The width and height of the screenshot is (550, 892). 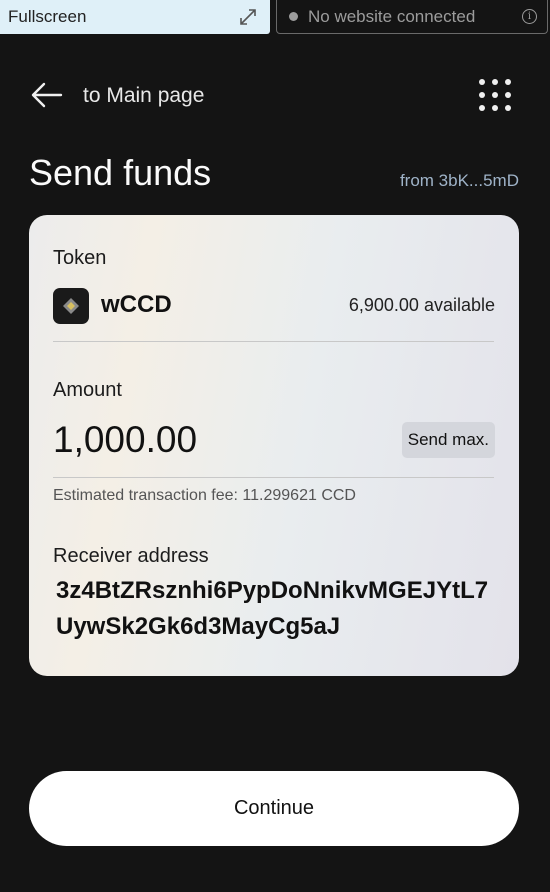 I want to click on connection-status: No website connected i, so click(x=412, y=17).